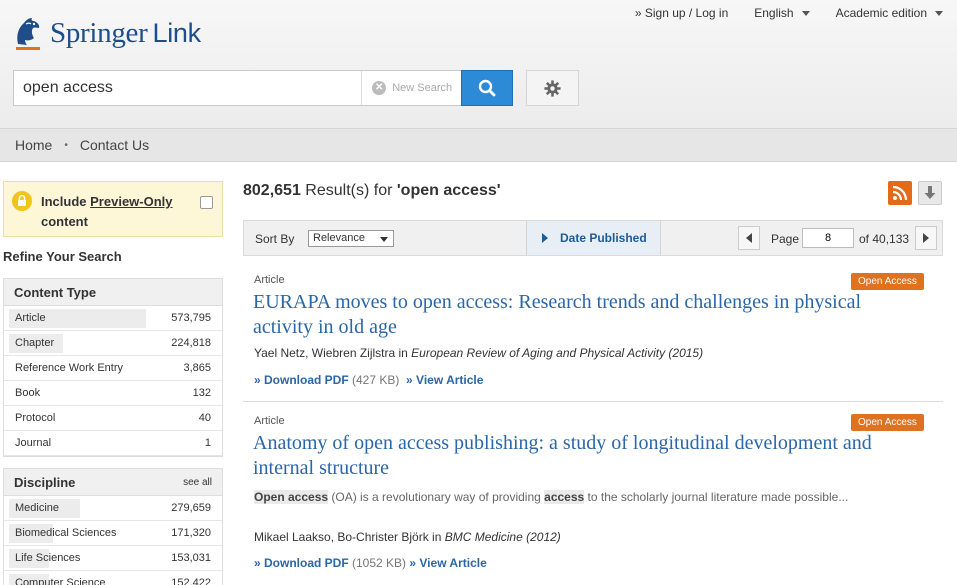 The width and height of the screenshot is (957, 585). I want to click on result-links: » Download PDF (427 KB) » View Article, so click(368, 380).